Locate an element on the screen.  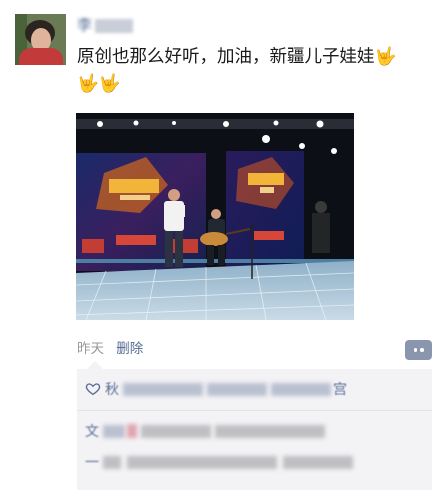
avatar is located at coordinates (40, 39).